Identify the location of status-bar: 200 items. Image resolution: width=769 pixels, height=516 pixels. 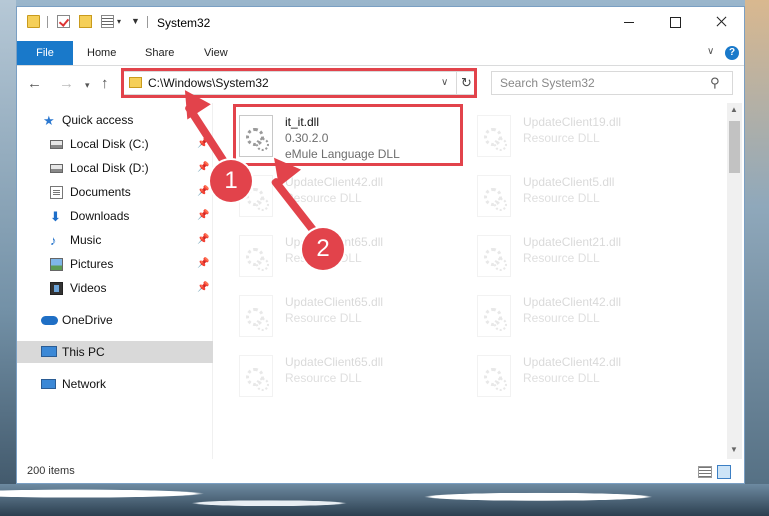
(380, 472).